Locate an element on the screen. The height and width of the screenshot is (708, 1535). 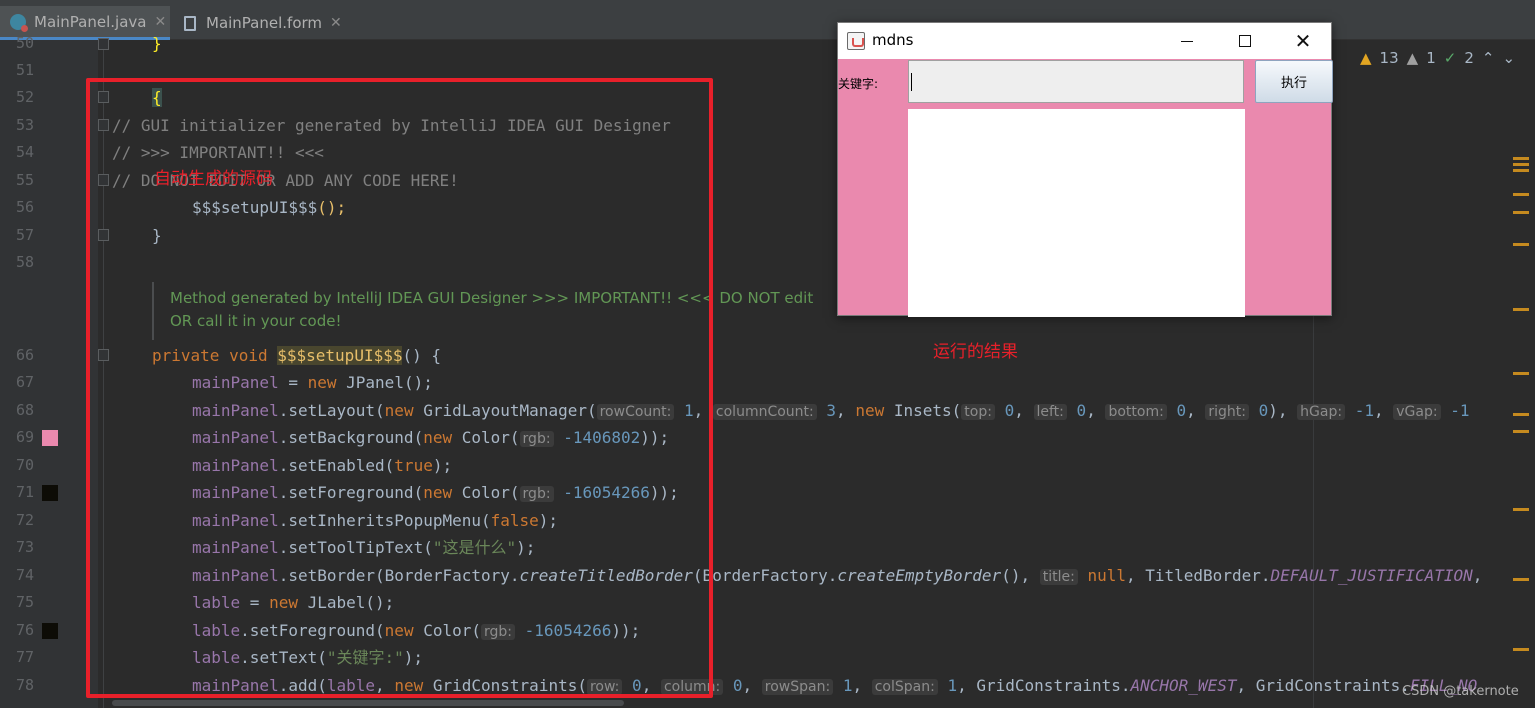
result-text-area is located at coordinates (1076, 213).